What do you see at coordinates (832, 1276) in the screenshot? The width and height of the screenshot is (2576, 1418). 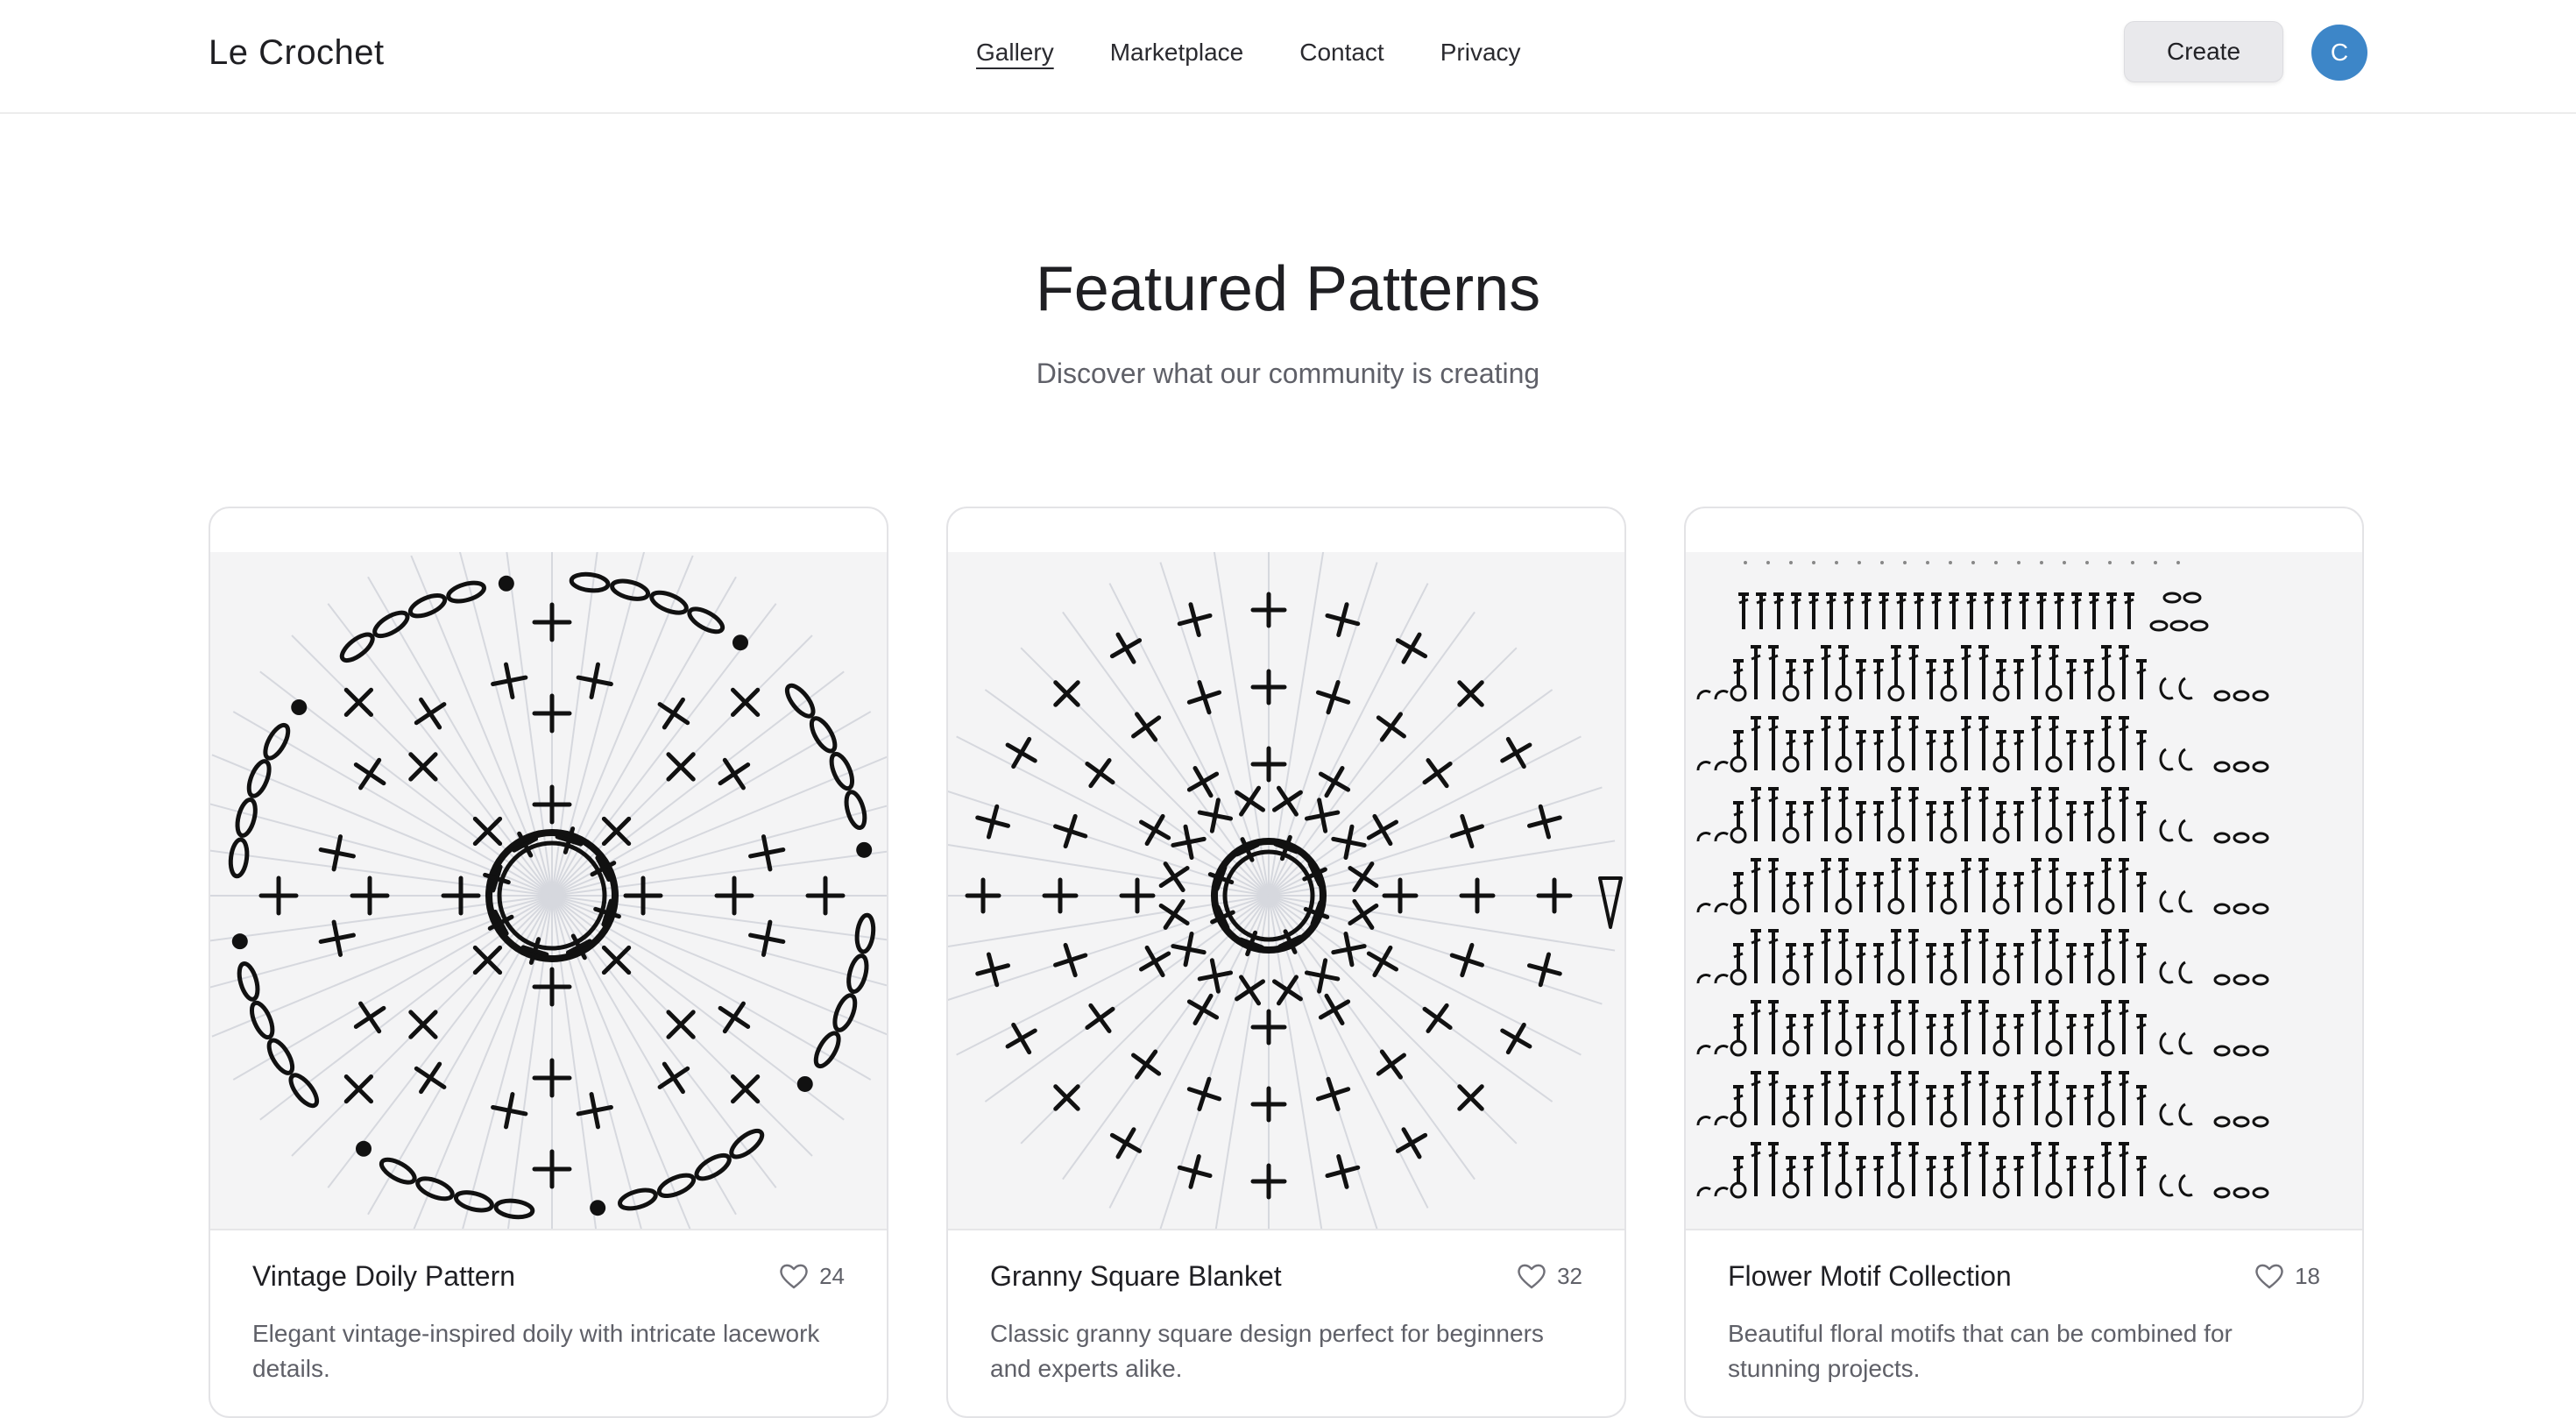 I see `like-count: 24` at bounding box center [832, 1276].